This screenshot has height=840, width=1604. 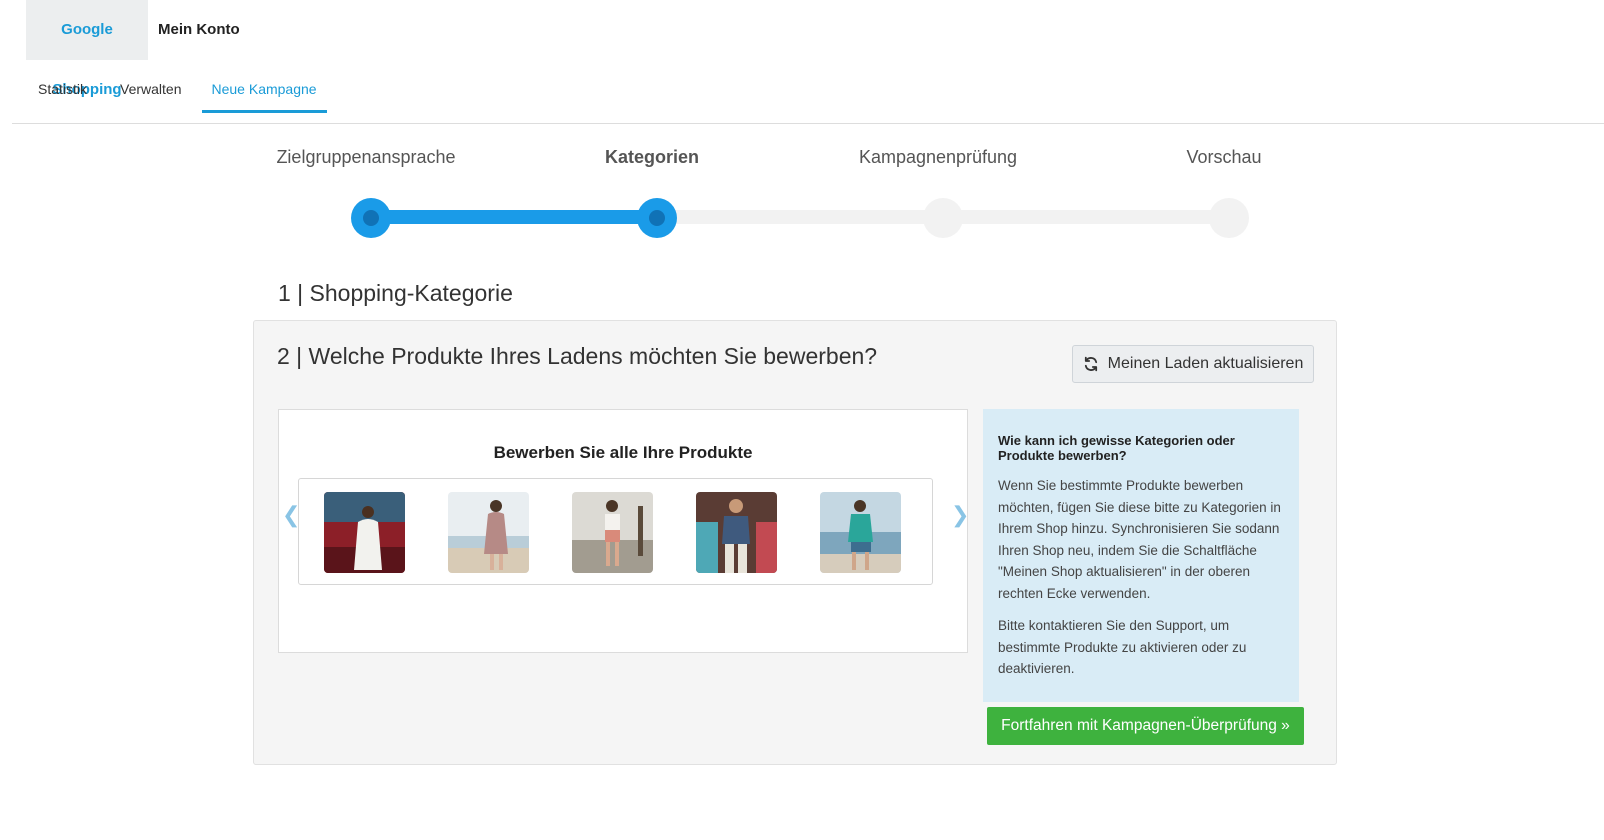 I want to click on product-carousel, so click(x=615, y=531).